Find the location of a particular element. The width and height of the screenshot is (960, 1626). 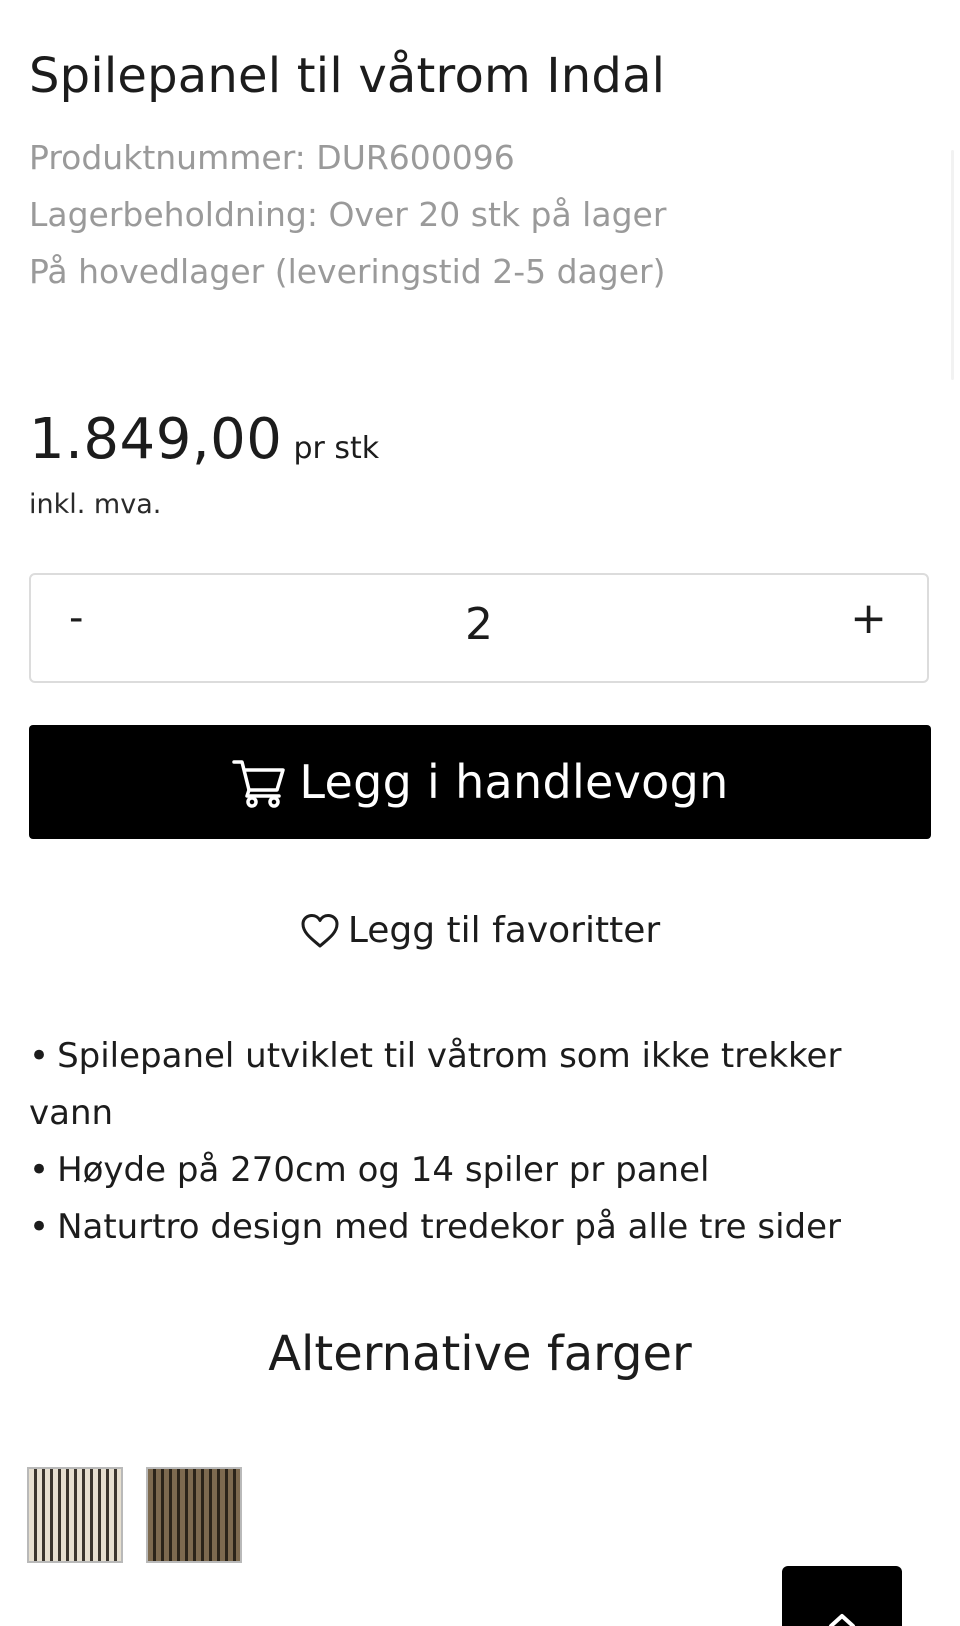

add-to-cart-button: Legg i handlevogn is located at coordinates (480, 782).